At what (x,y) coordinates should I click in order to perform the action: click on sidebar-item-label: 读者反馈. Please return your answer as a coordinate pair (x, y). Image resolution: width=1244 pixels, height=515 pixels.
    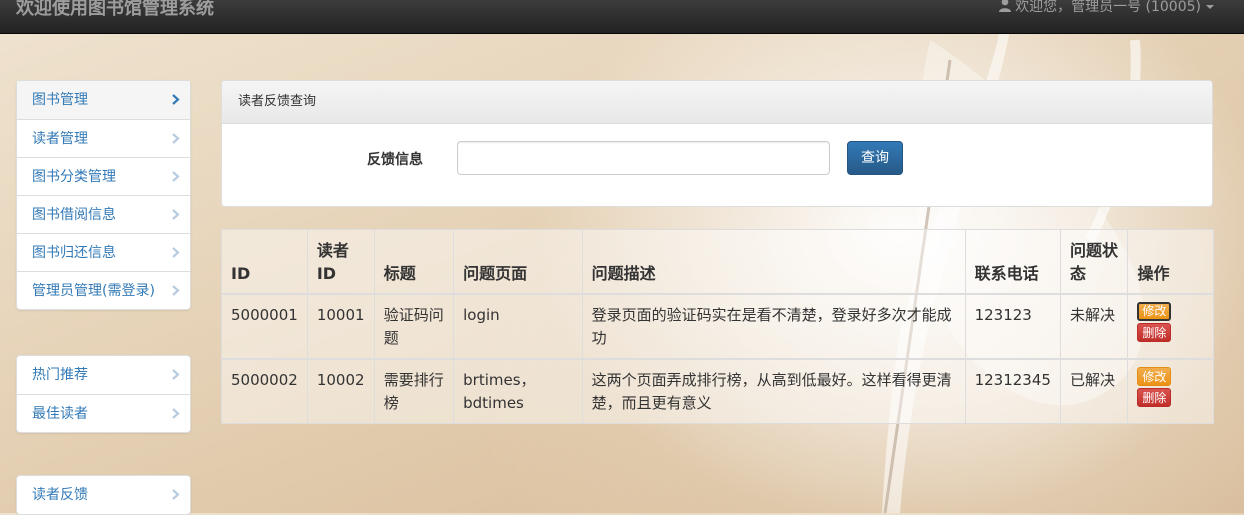
    Looking at the image, I should click on (60, 495).